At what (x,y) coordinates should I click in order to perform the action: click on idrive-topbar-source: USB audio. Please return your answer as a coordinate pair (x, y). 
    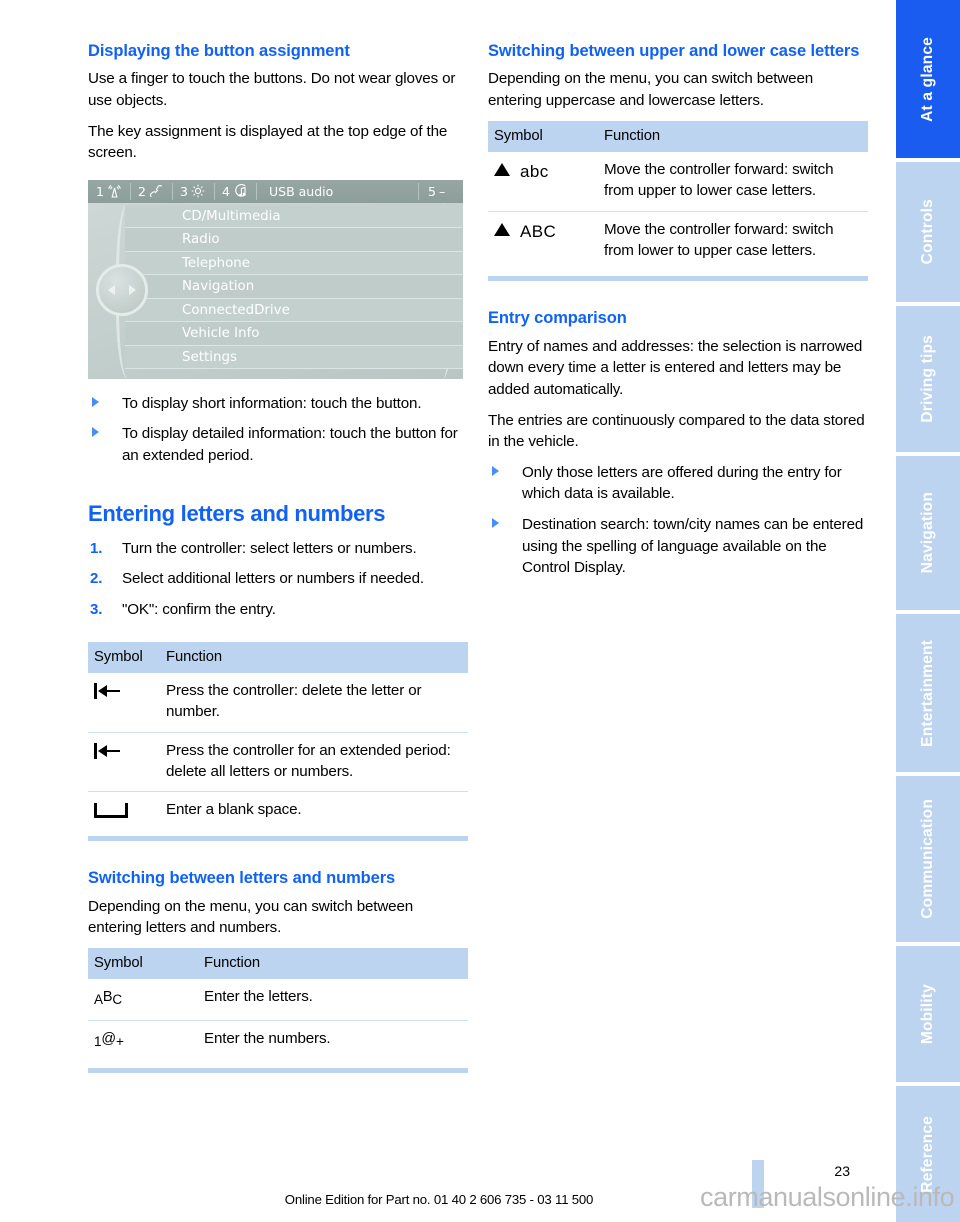
    Looking at the image, I should click on (301, 191).